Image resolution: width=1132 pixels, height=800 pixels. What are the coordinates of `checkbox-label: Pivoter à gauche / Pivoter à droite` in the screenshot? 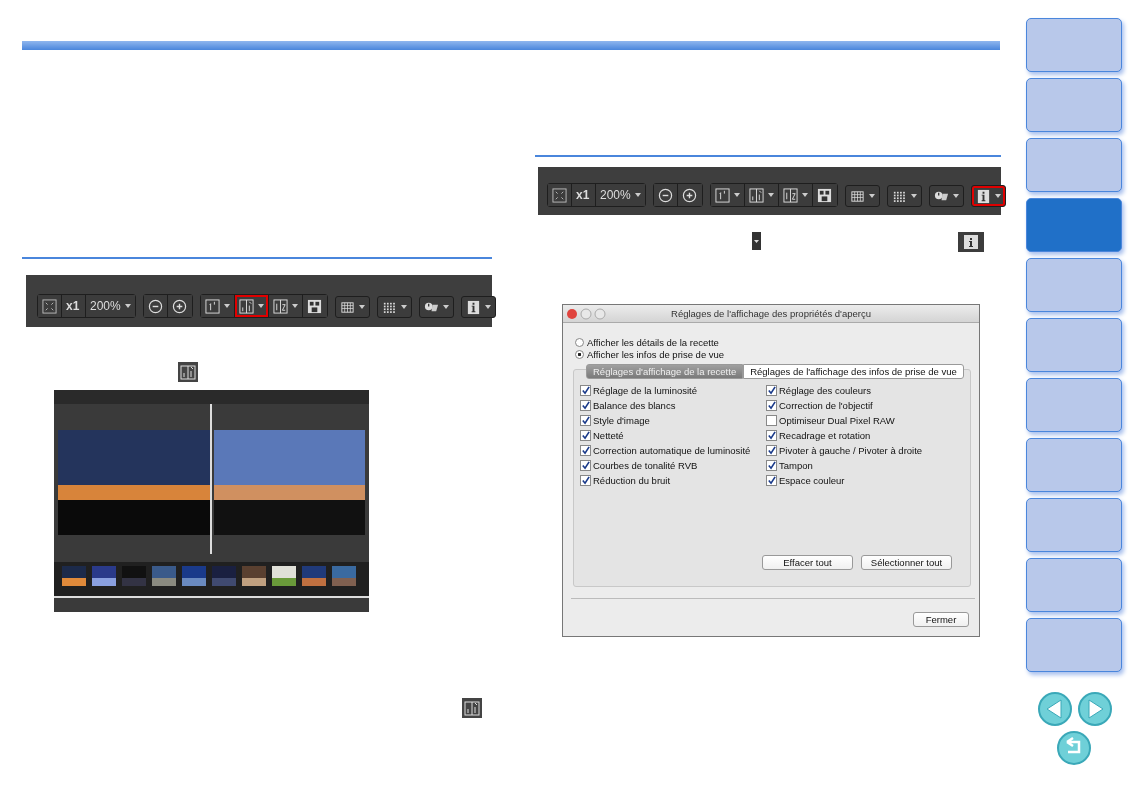 It's located at (851, 450).